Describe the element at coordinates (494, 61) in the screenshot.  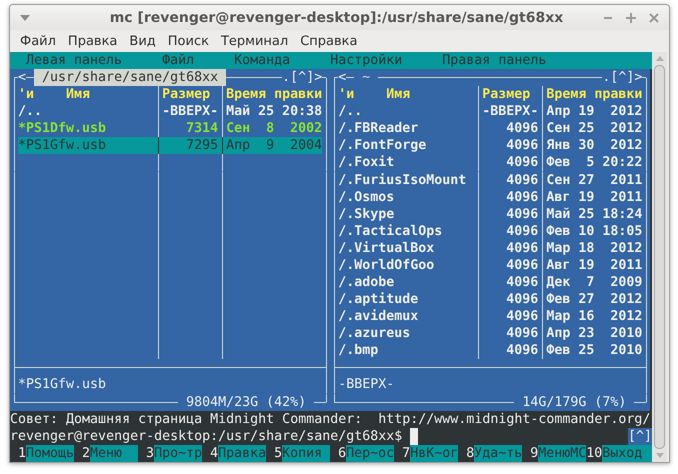
I see `menu-item: Правая панель` at that location.